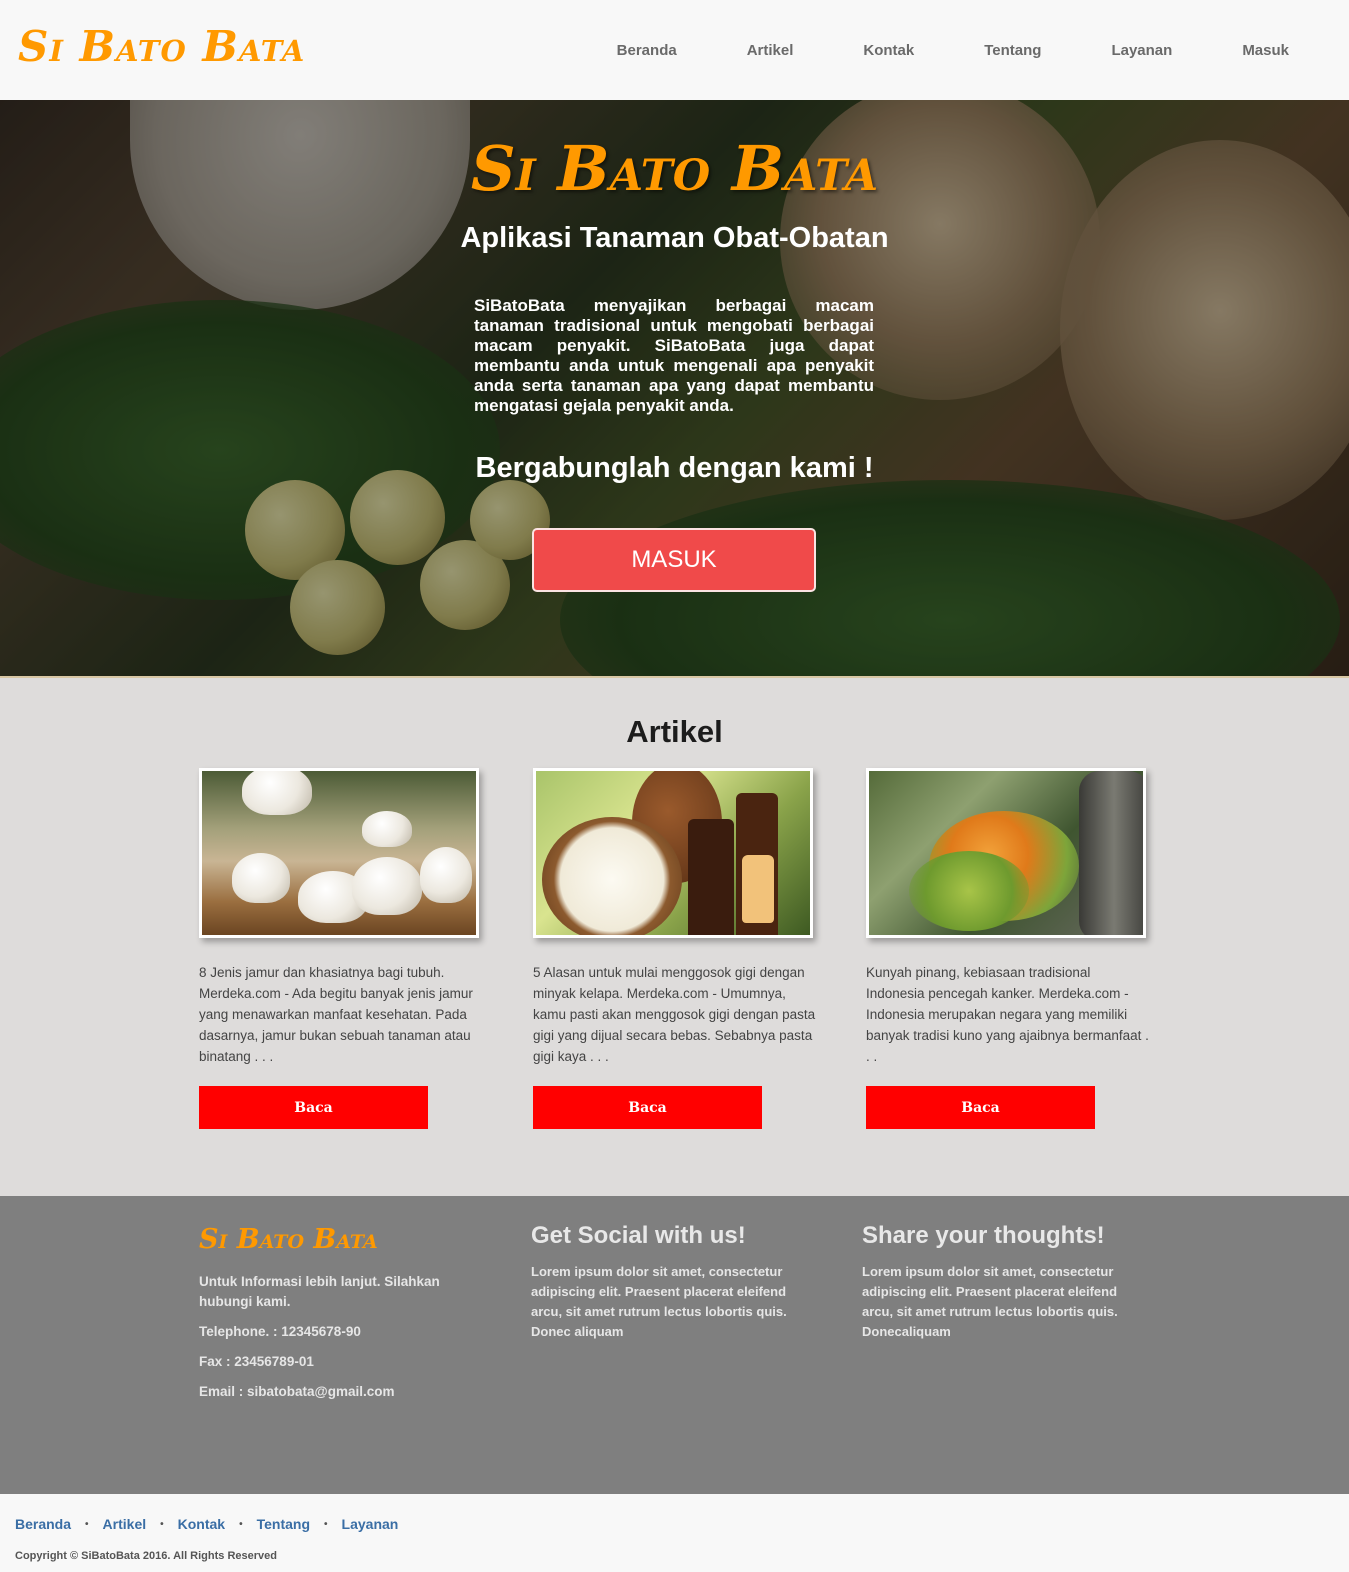  Describe the element at coordinates (674, 731) in the screenshot. I see `articles-title: Artikel` at that location.